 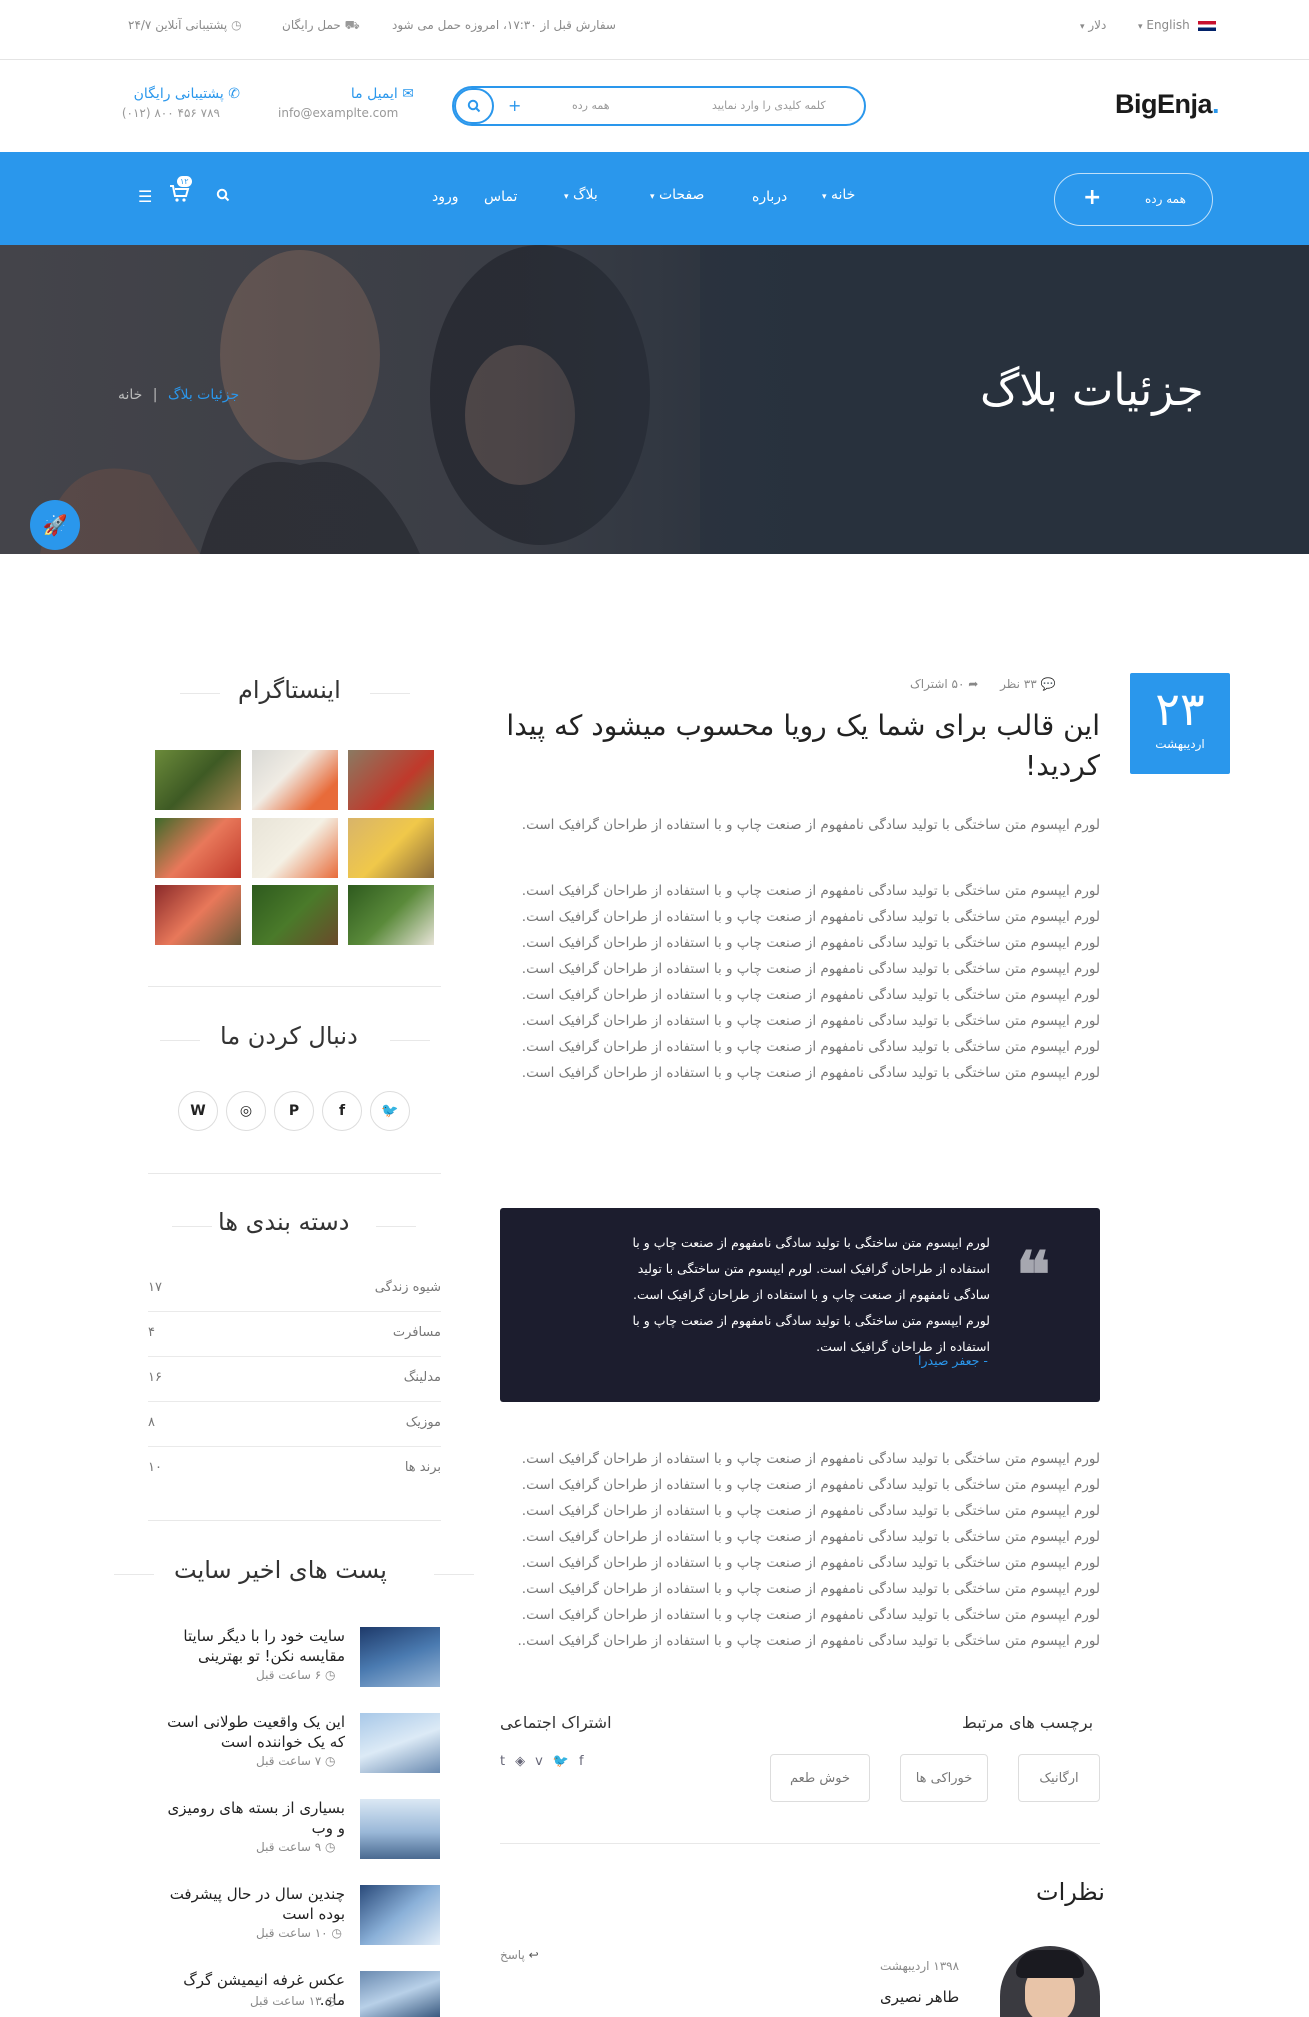 What do you see at coordinates (423, 1422) in the screenshot?
I see `category-name: موزیک` at bounding box center [423, 1422].